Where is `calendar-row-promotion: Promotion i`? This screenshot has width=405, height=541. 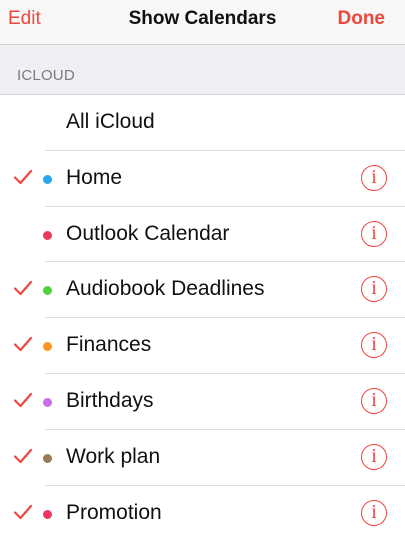
calendar-row-promotion: Promotion i is located at coordinates (202, 513).